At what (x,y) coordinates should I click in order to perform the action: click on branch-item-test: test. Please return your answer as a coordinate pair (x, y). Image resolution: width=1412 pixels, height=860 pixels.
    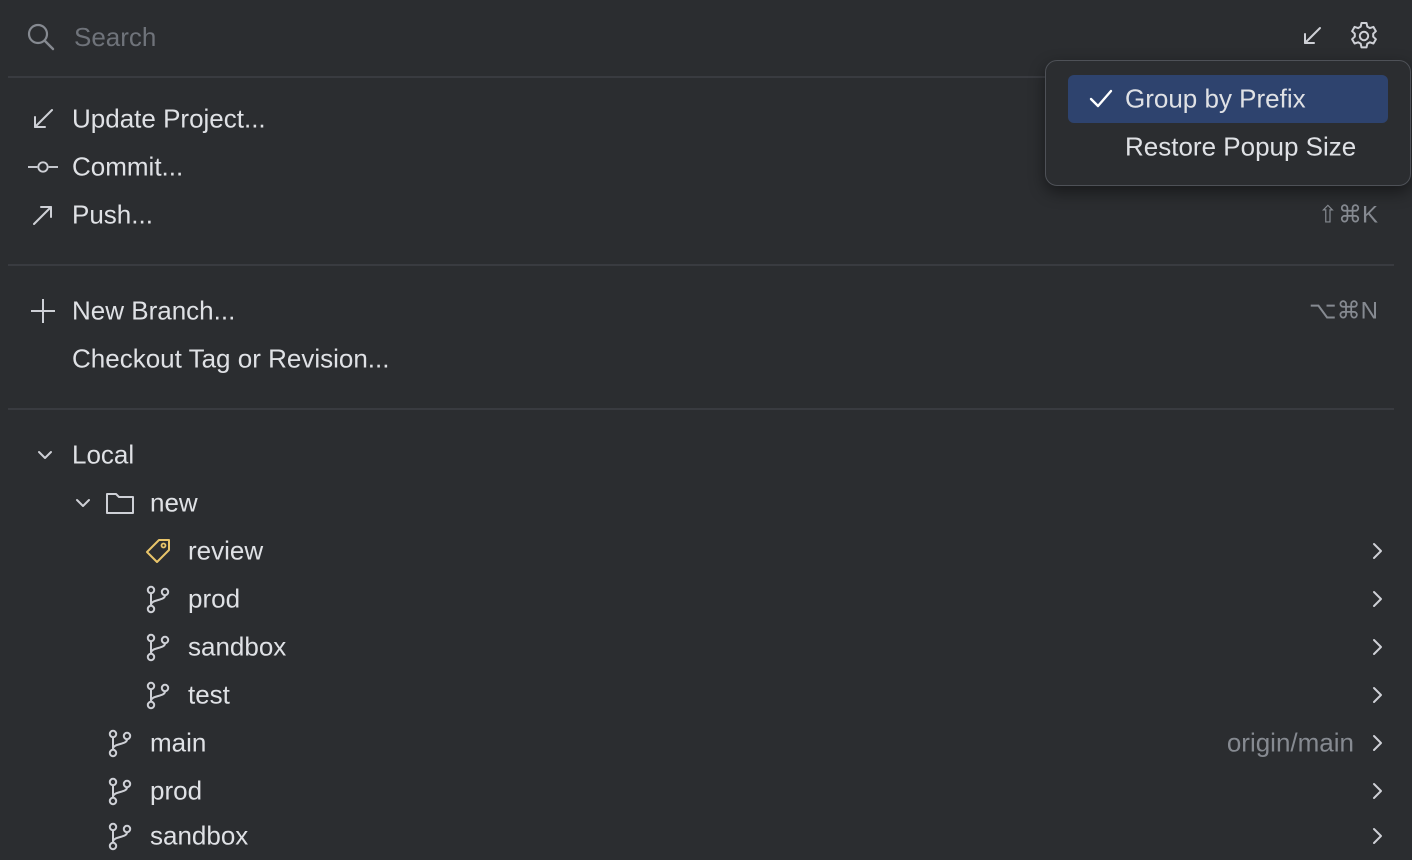
    Looking at the image, I should click on (706, 695).